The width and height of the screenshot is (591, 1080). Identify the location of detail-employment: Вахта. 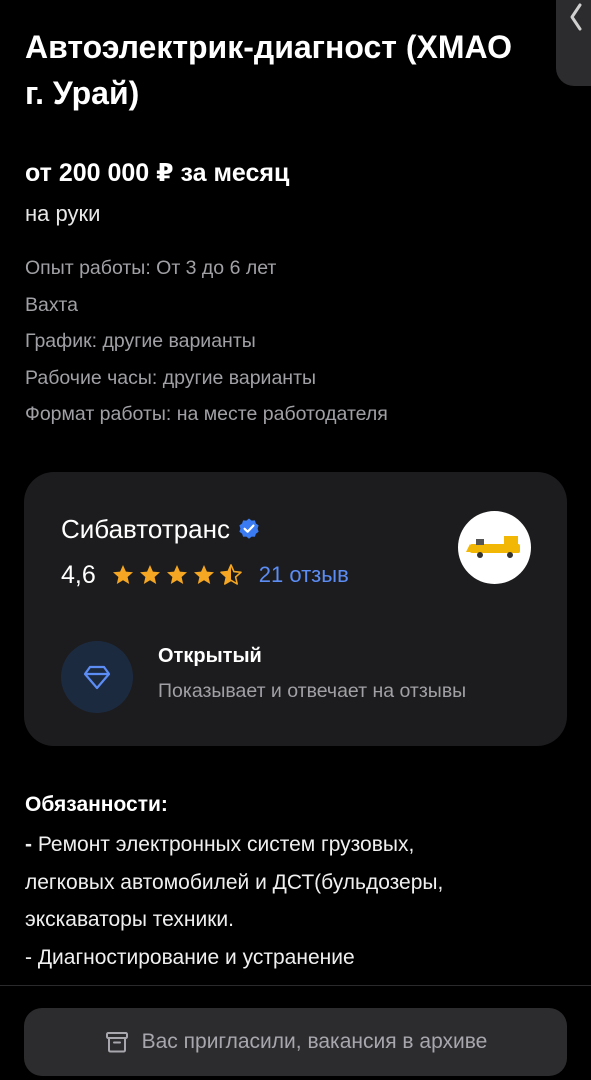
(51, 304).